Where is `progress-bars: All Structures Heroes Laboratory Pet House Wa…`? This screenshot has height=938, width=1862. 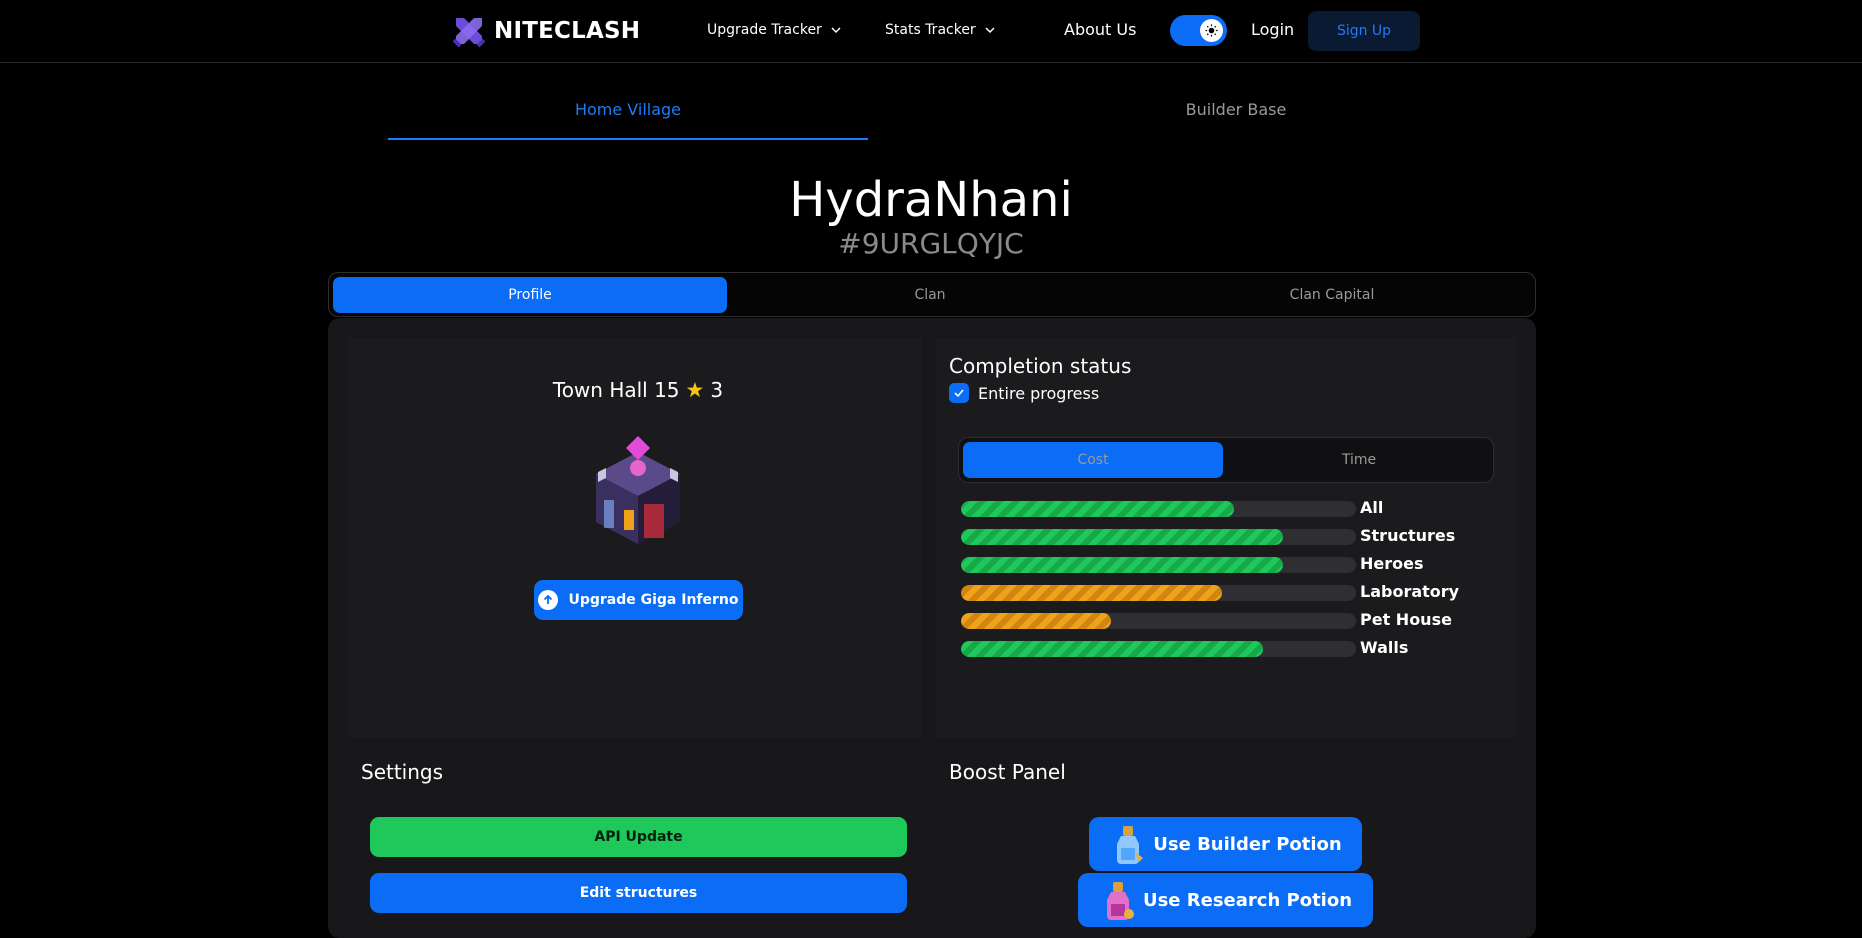 progress-bars: All Structures Heroes Laboratory Pet House Wa… is located at coordinates (1221, 581).